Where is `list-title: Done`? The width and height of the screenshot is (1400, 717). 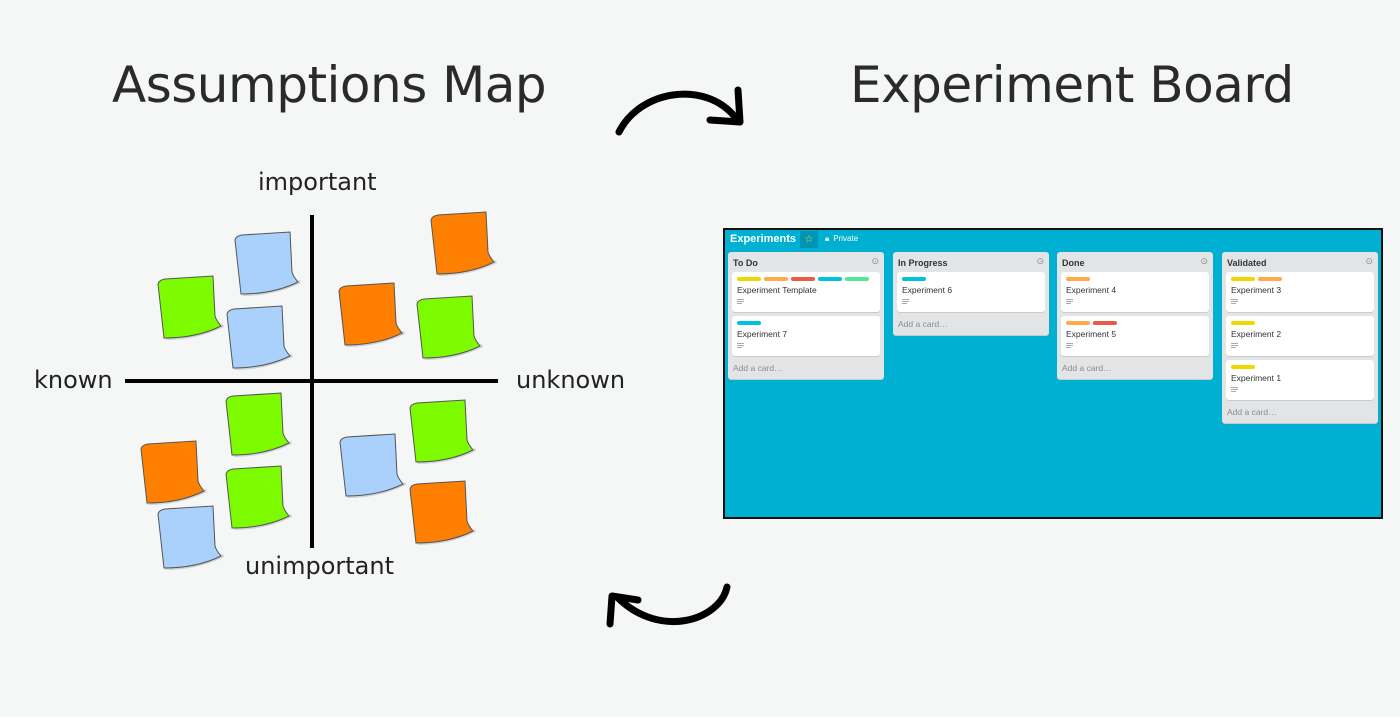 list-title: Done is located at coordinates (1073, 263).